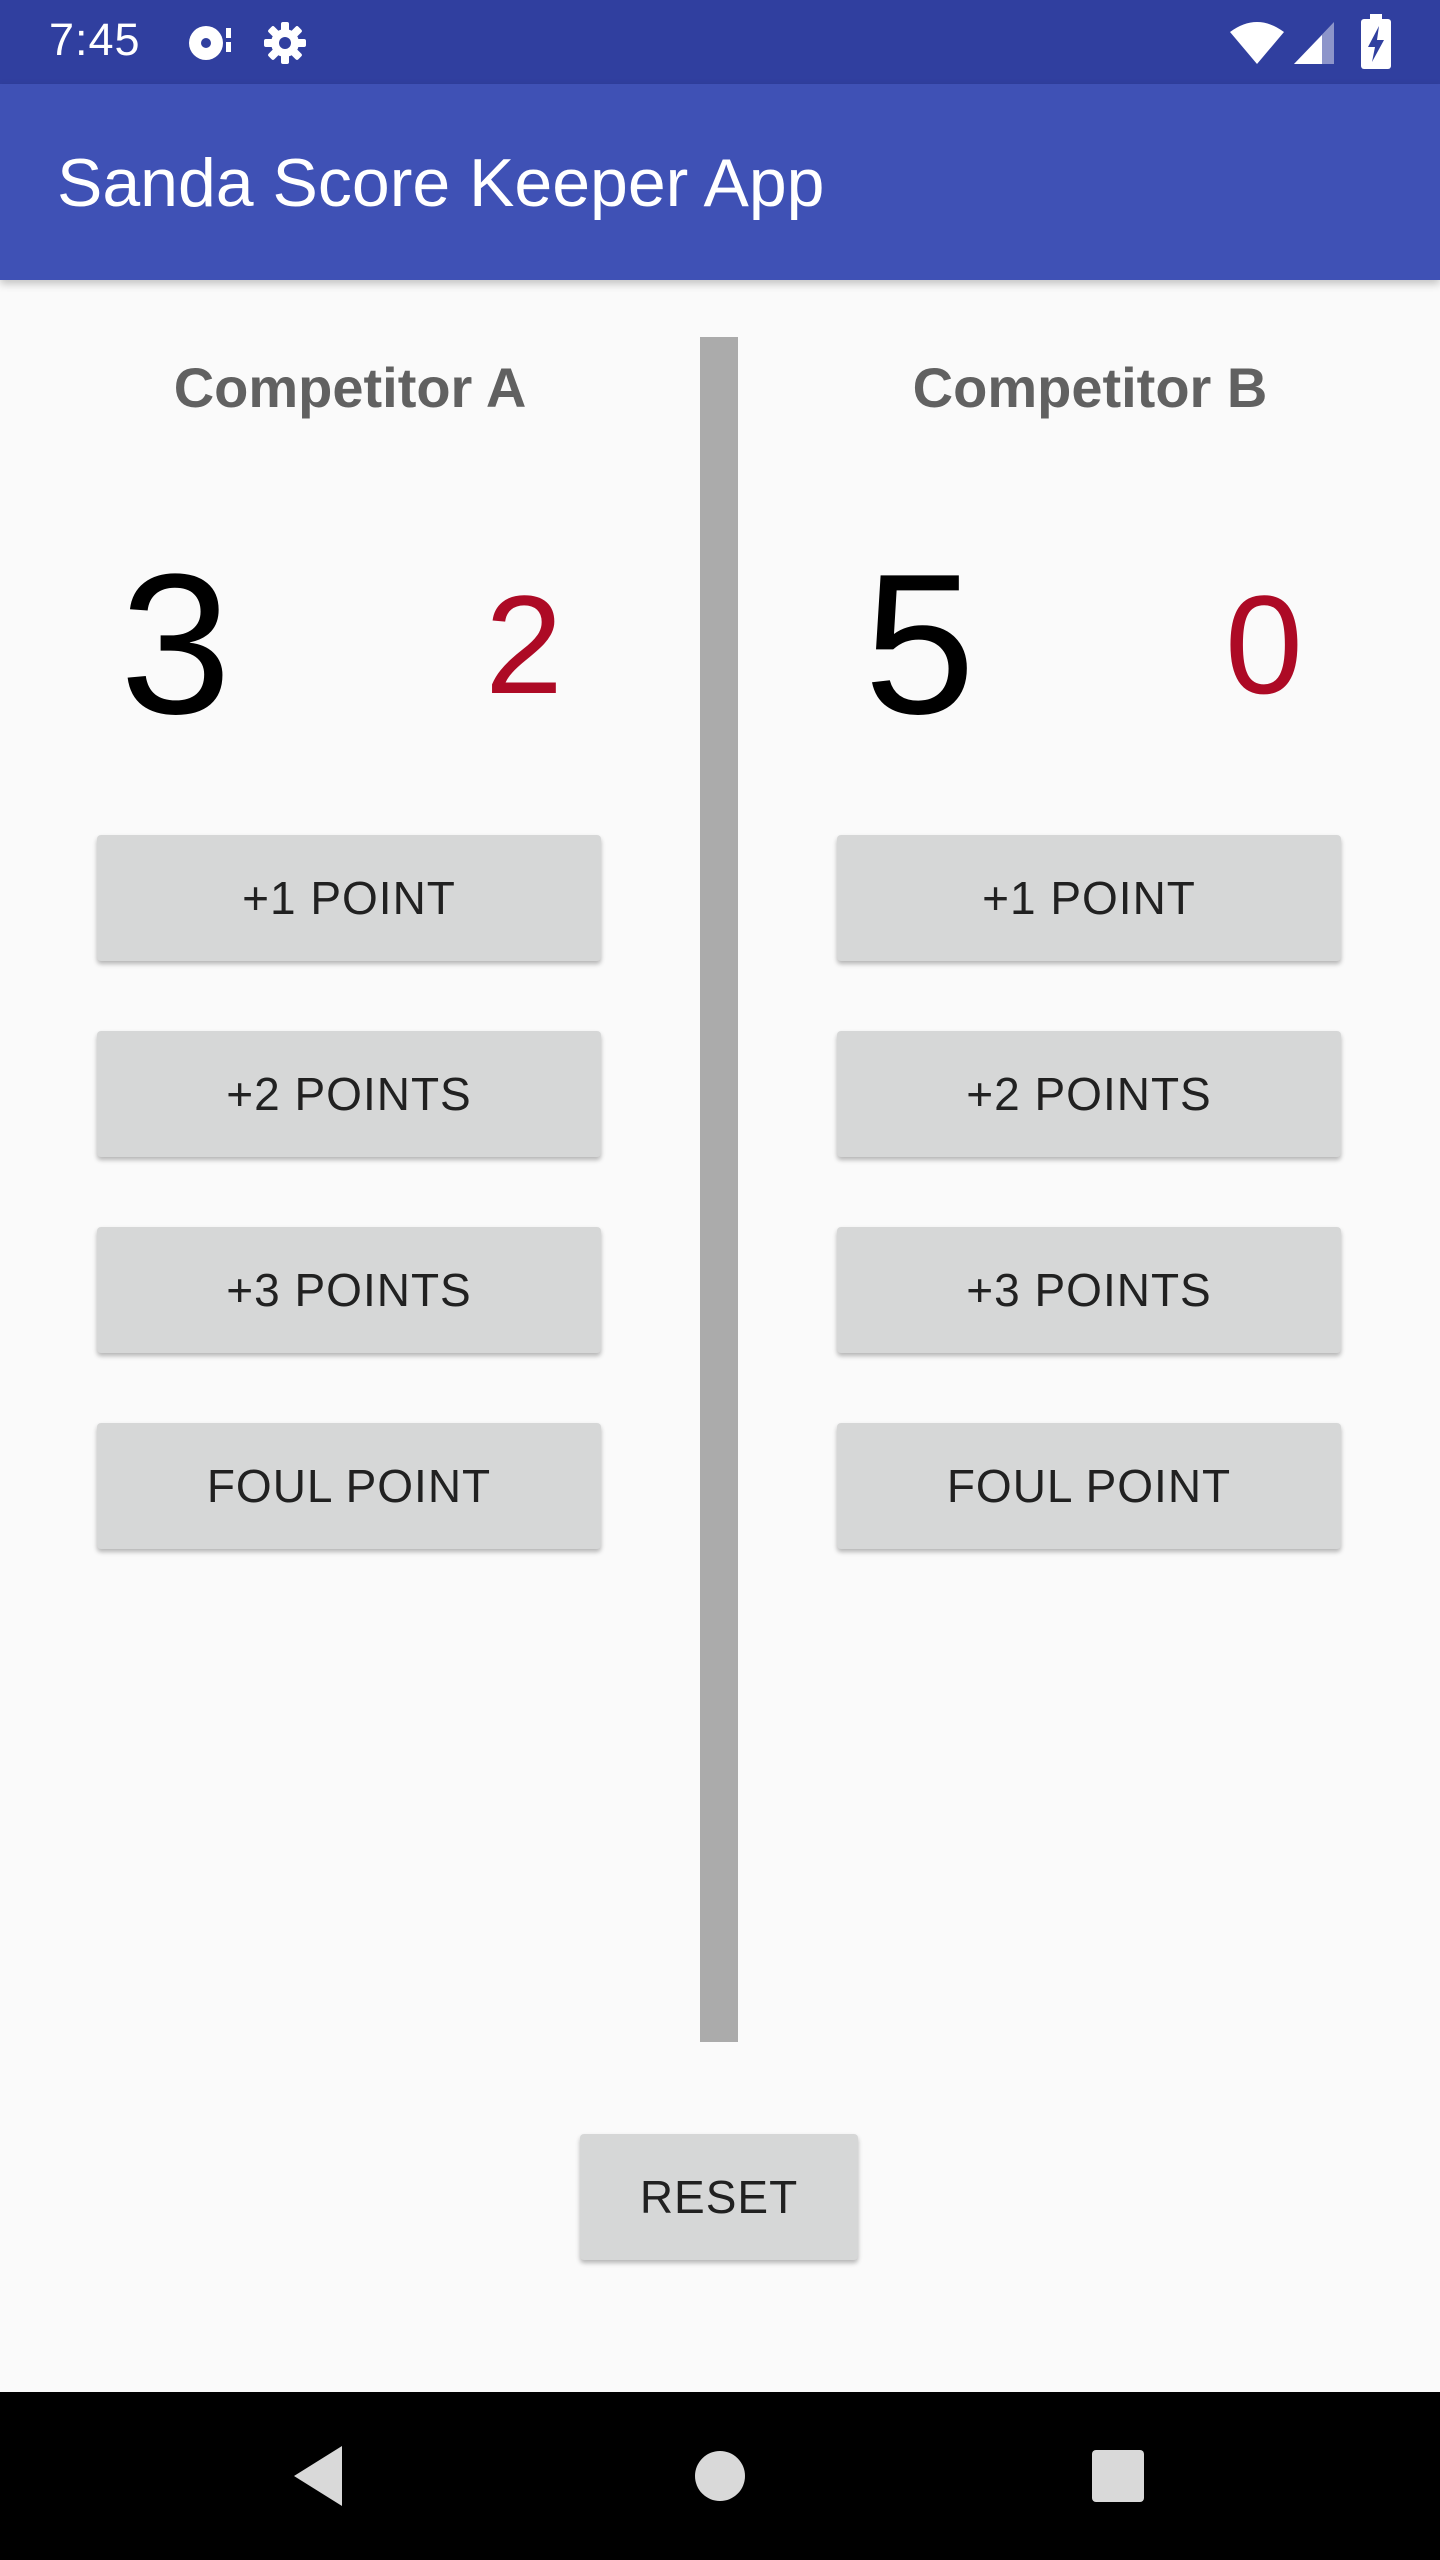 This screenshot has height=2560, width=1440. What do you see at coordinates (1376, 44) in the screenshot?
I see `battery-charging-icon` at bounding box center [1376, 44].